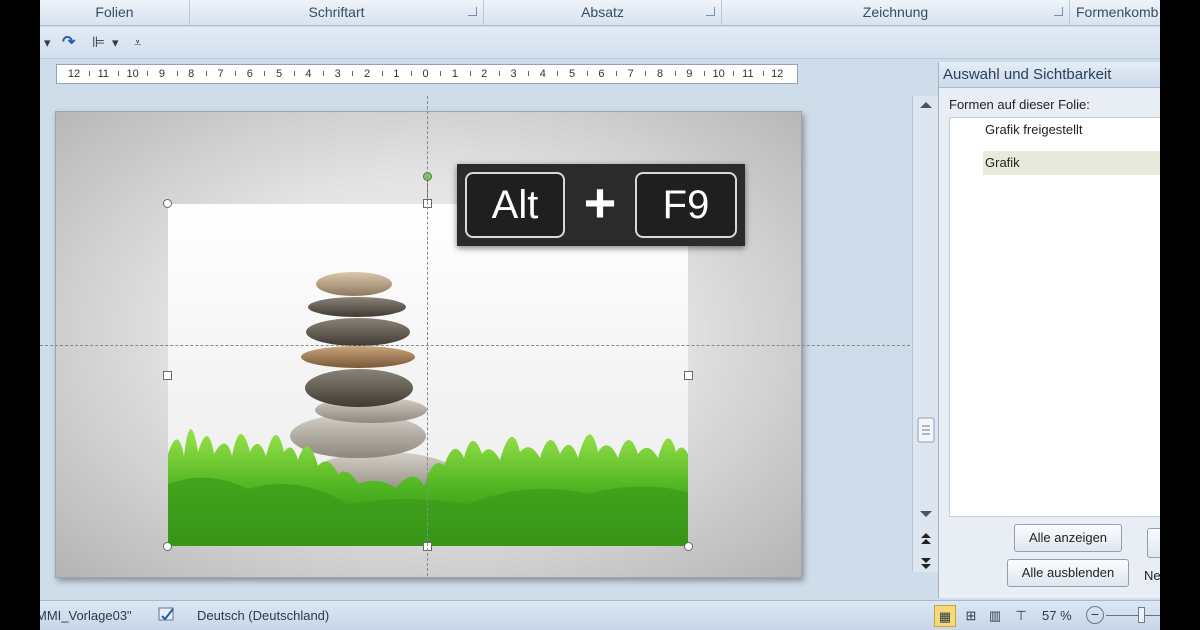 This screenshot has height=630, width=1200. I want to click on reorder-label: Ne, so click(1152, 575).